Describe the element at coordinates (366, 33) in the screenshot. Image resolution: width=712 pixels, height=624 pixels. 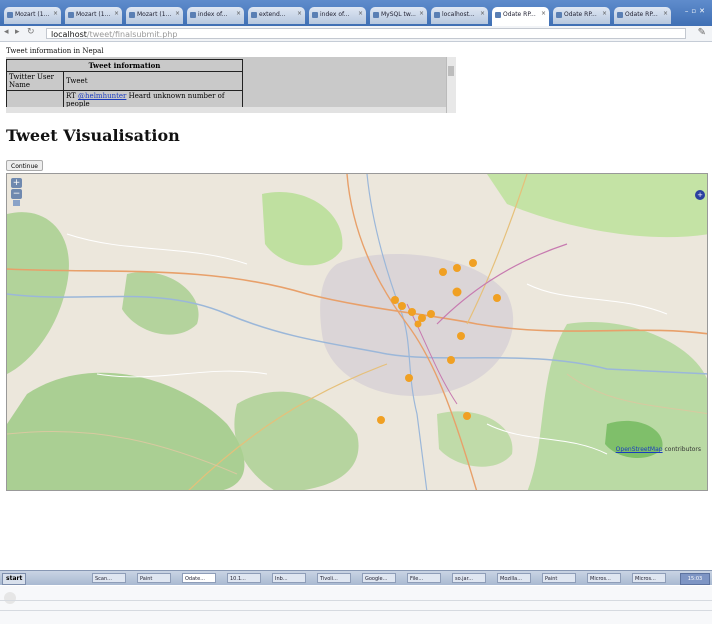
I see `address-bar: localhost/tweet/finalsubmit.php` at that location.